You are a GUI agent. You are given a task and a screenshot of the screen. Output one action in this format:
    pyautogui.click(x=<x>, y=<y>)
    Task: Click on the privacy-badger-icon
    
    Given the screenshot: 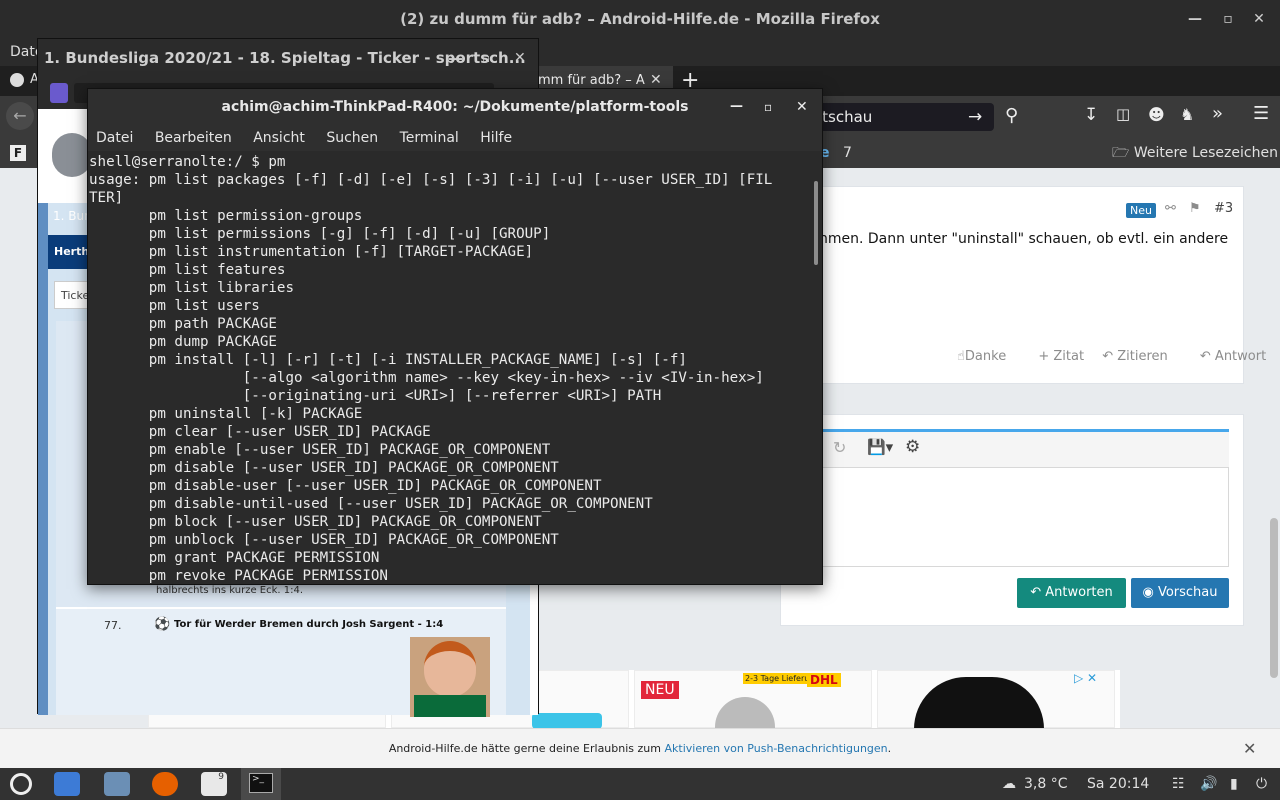 What is the action you would take?
    pyautogui.click(x=59, y=93)
    